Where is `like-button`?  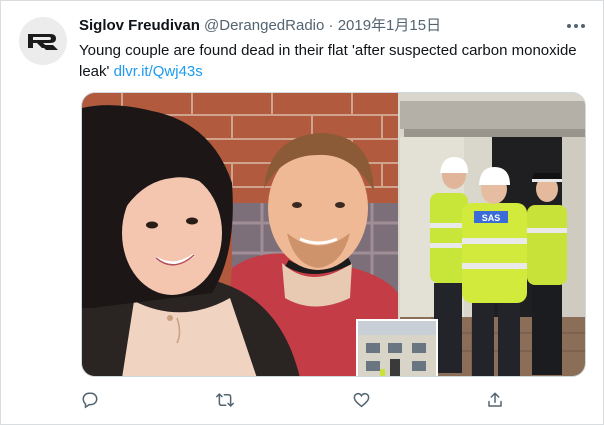
like-button is located at coordinates (361, 400).